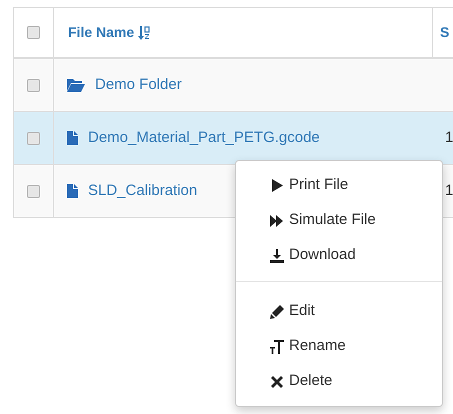  What do you see at coordinates (101, 32) in the screenshot?
I see `column-header: File Name` at bounding box center [101, 32].